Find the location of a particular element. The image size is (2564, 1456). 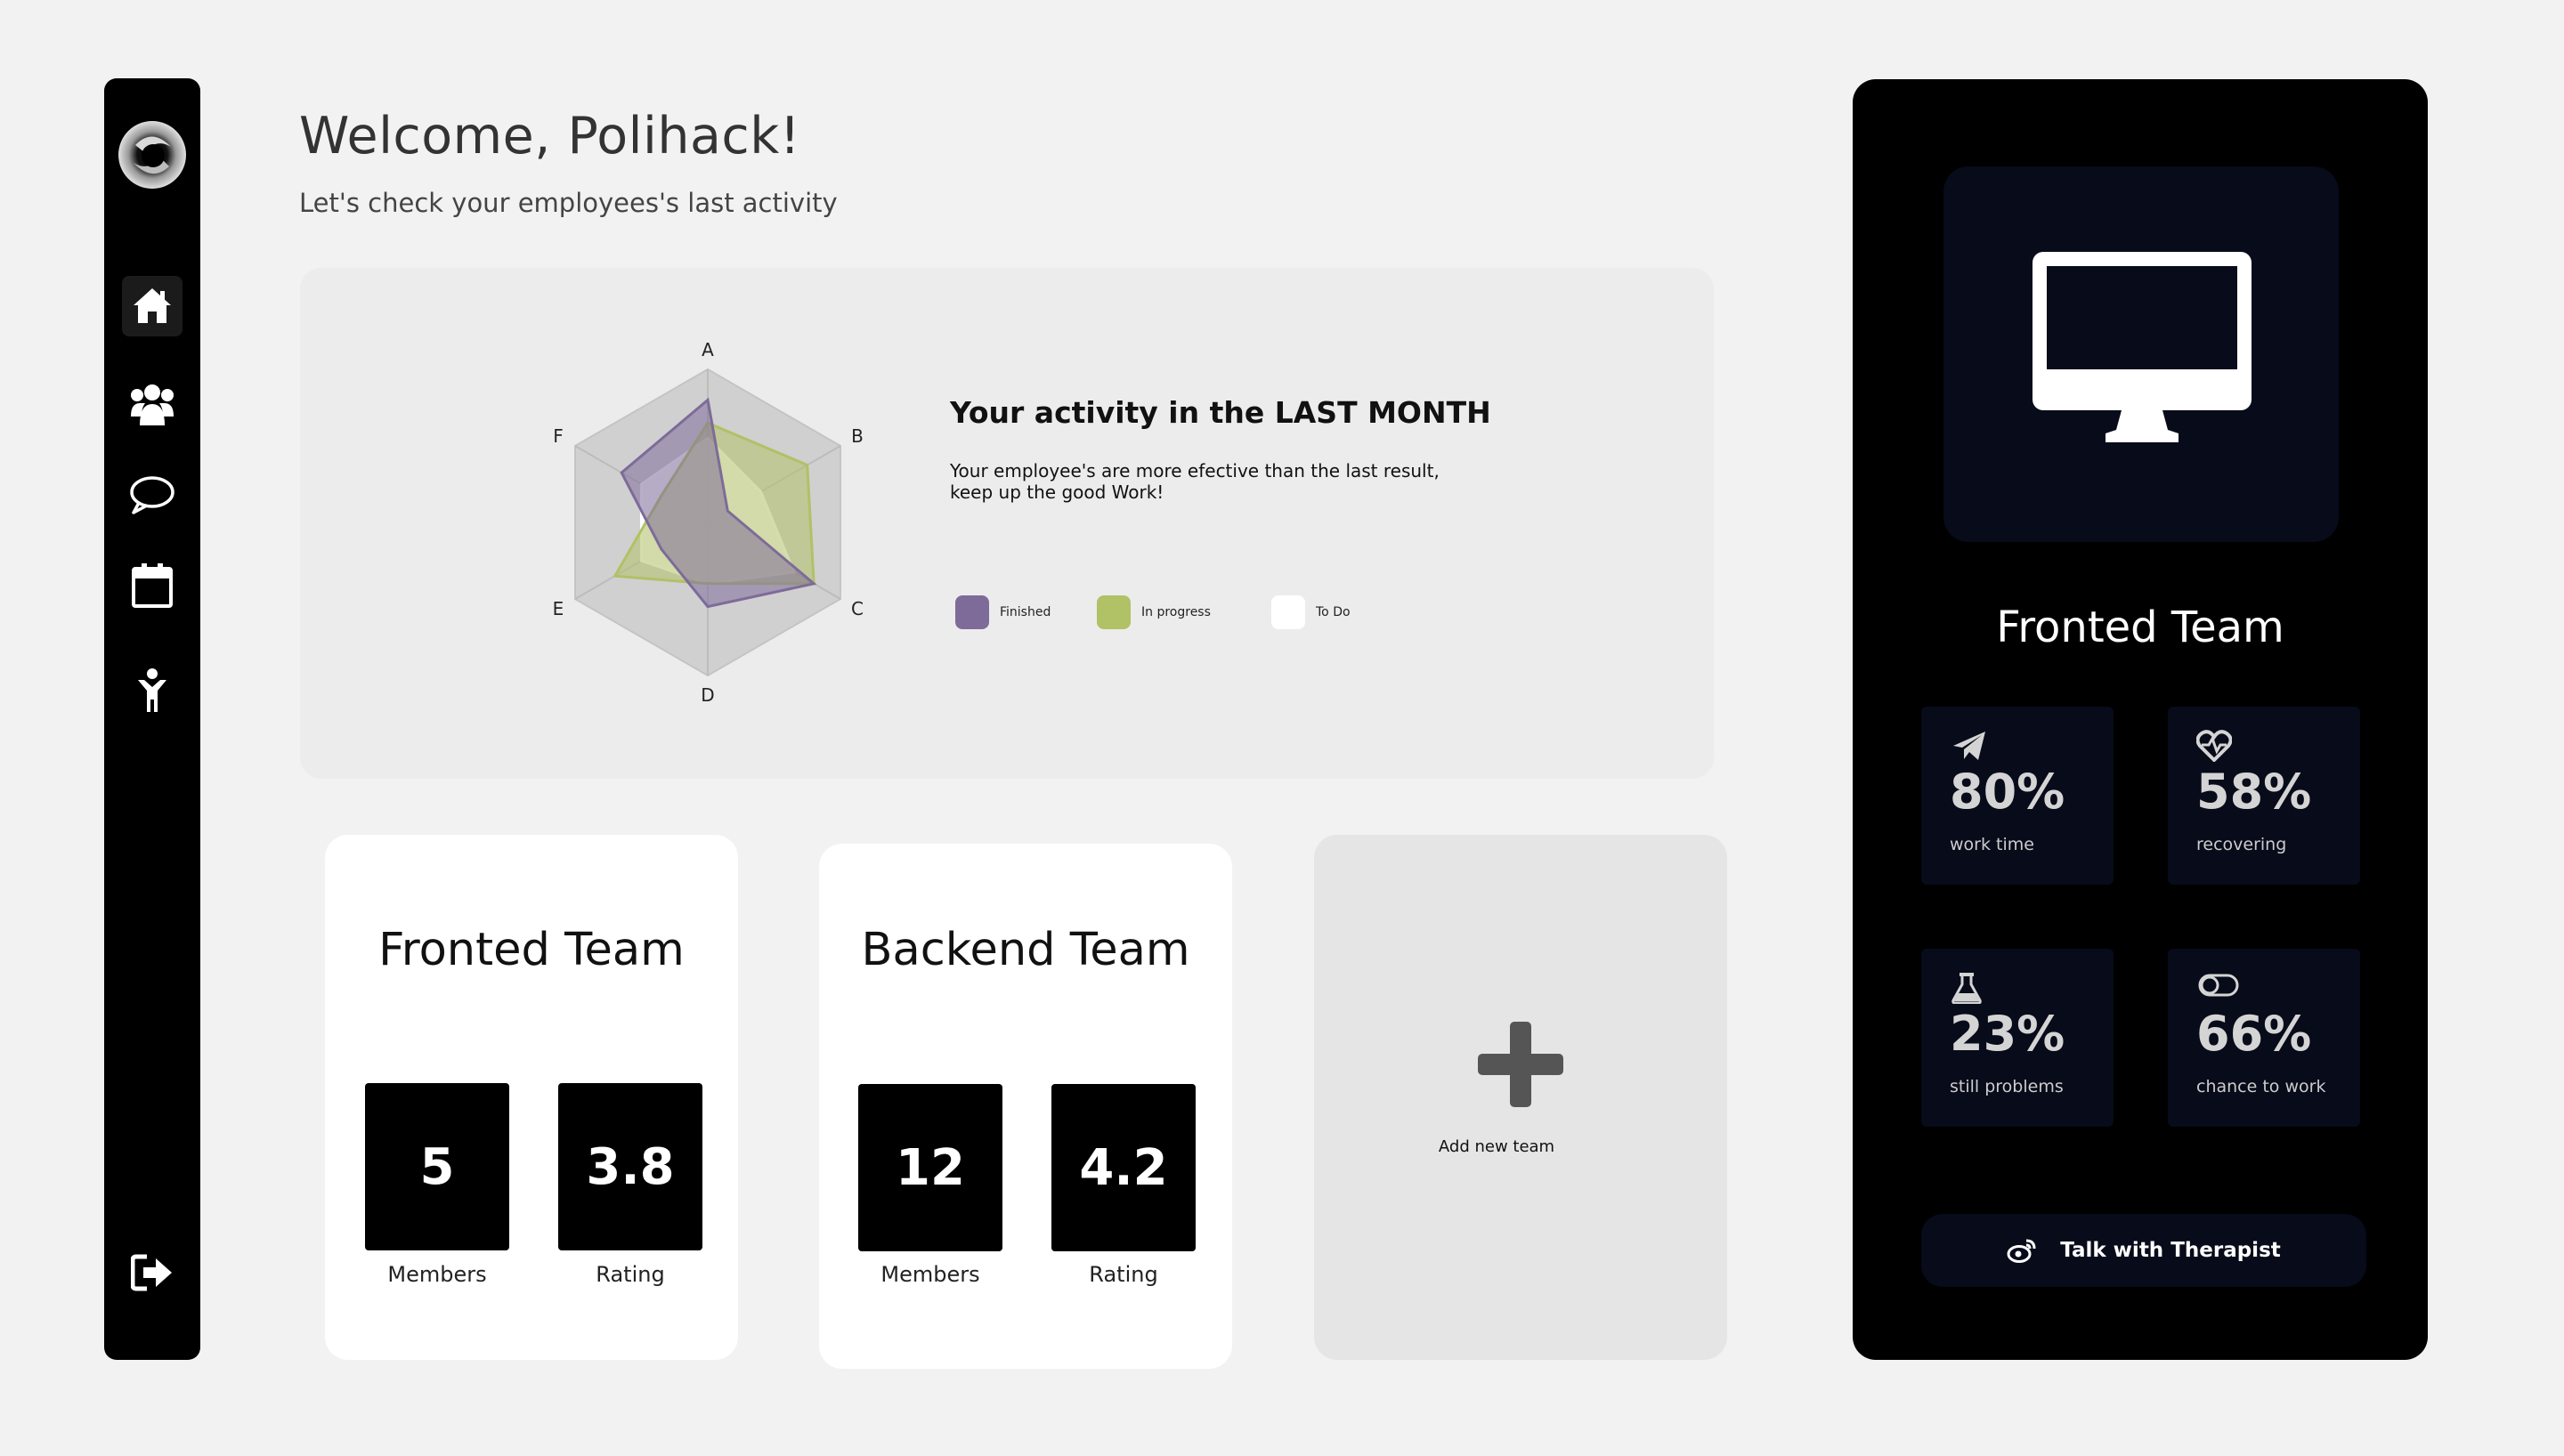

metric-chance-to-work: 66% chance to work is located at coordinates (2264, 1038).